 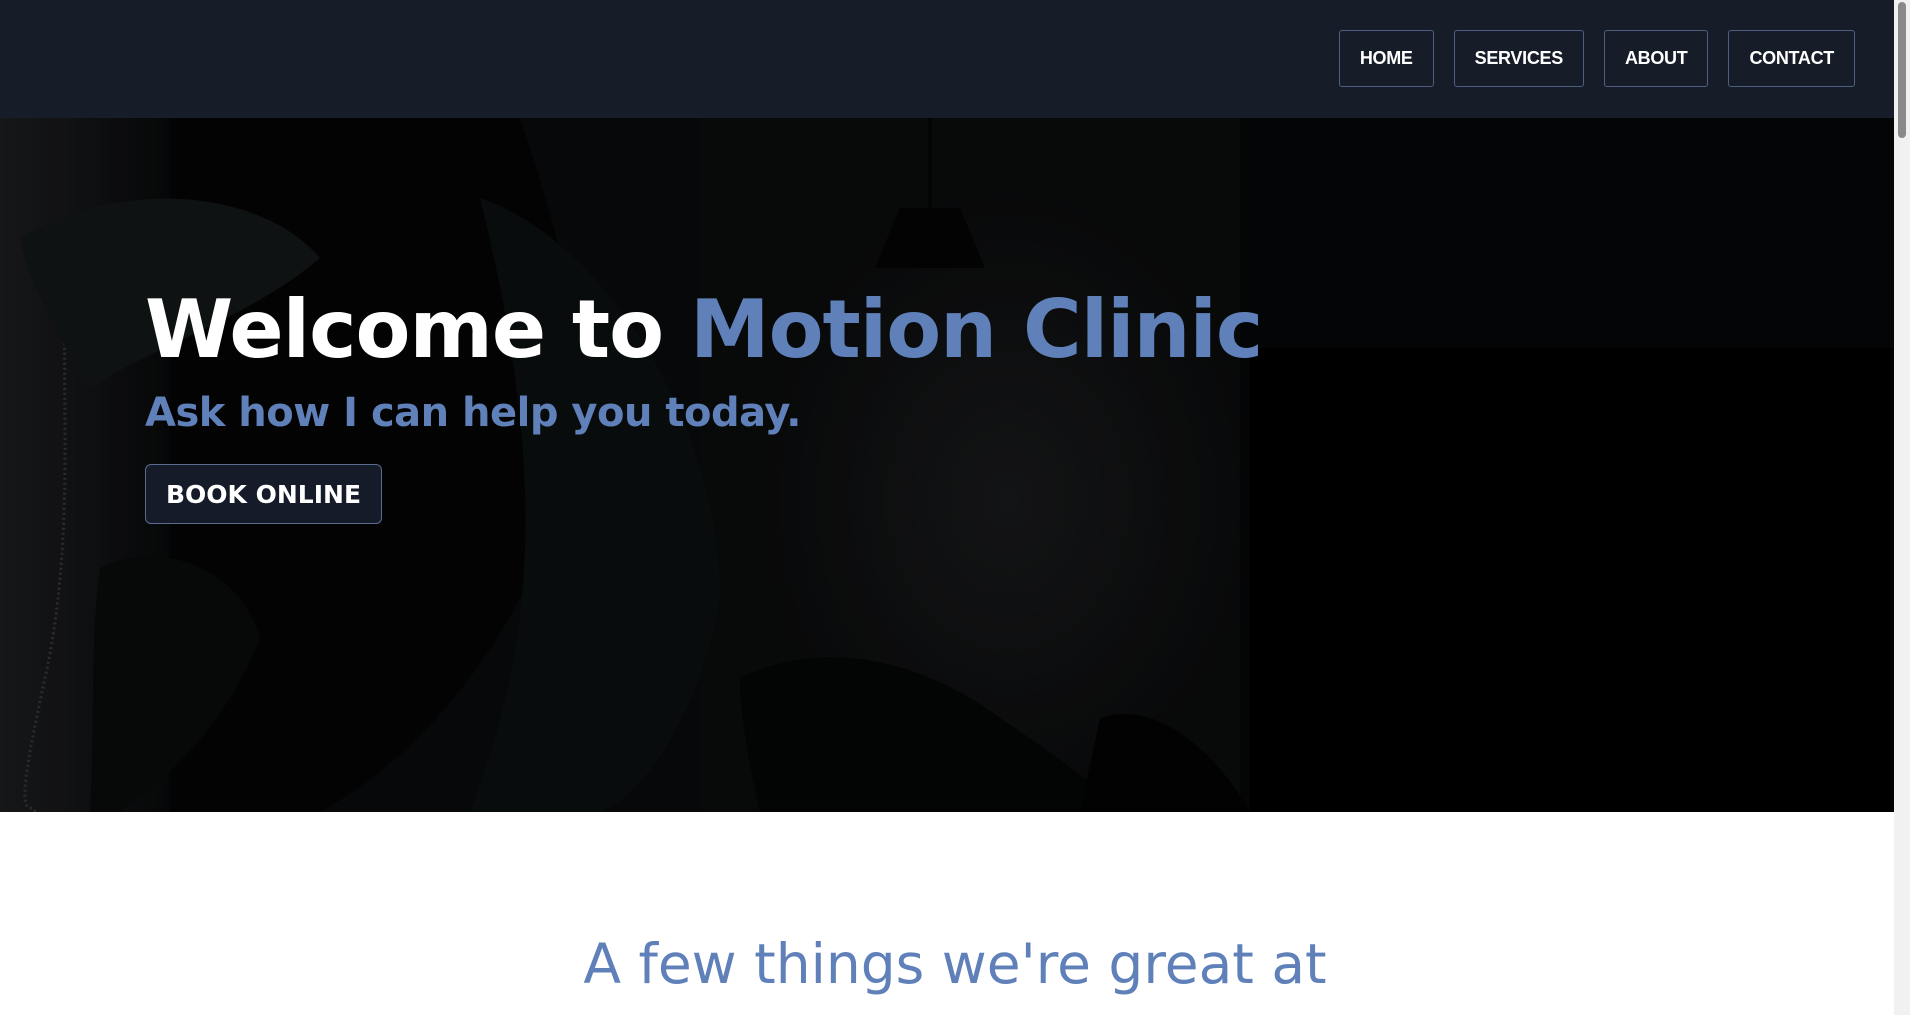 What do you see at coordinates (1902, 70) in the screenshot?
I see `scrollbar-thumb` at bounding box center [1902, 70].